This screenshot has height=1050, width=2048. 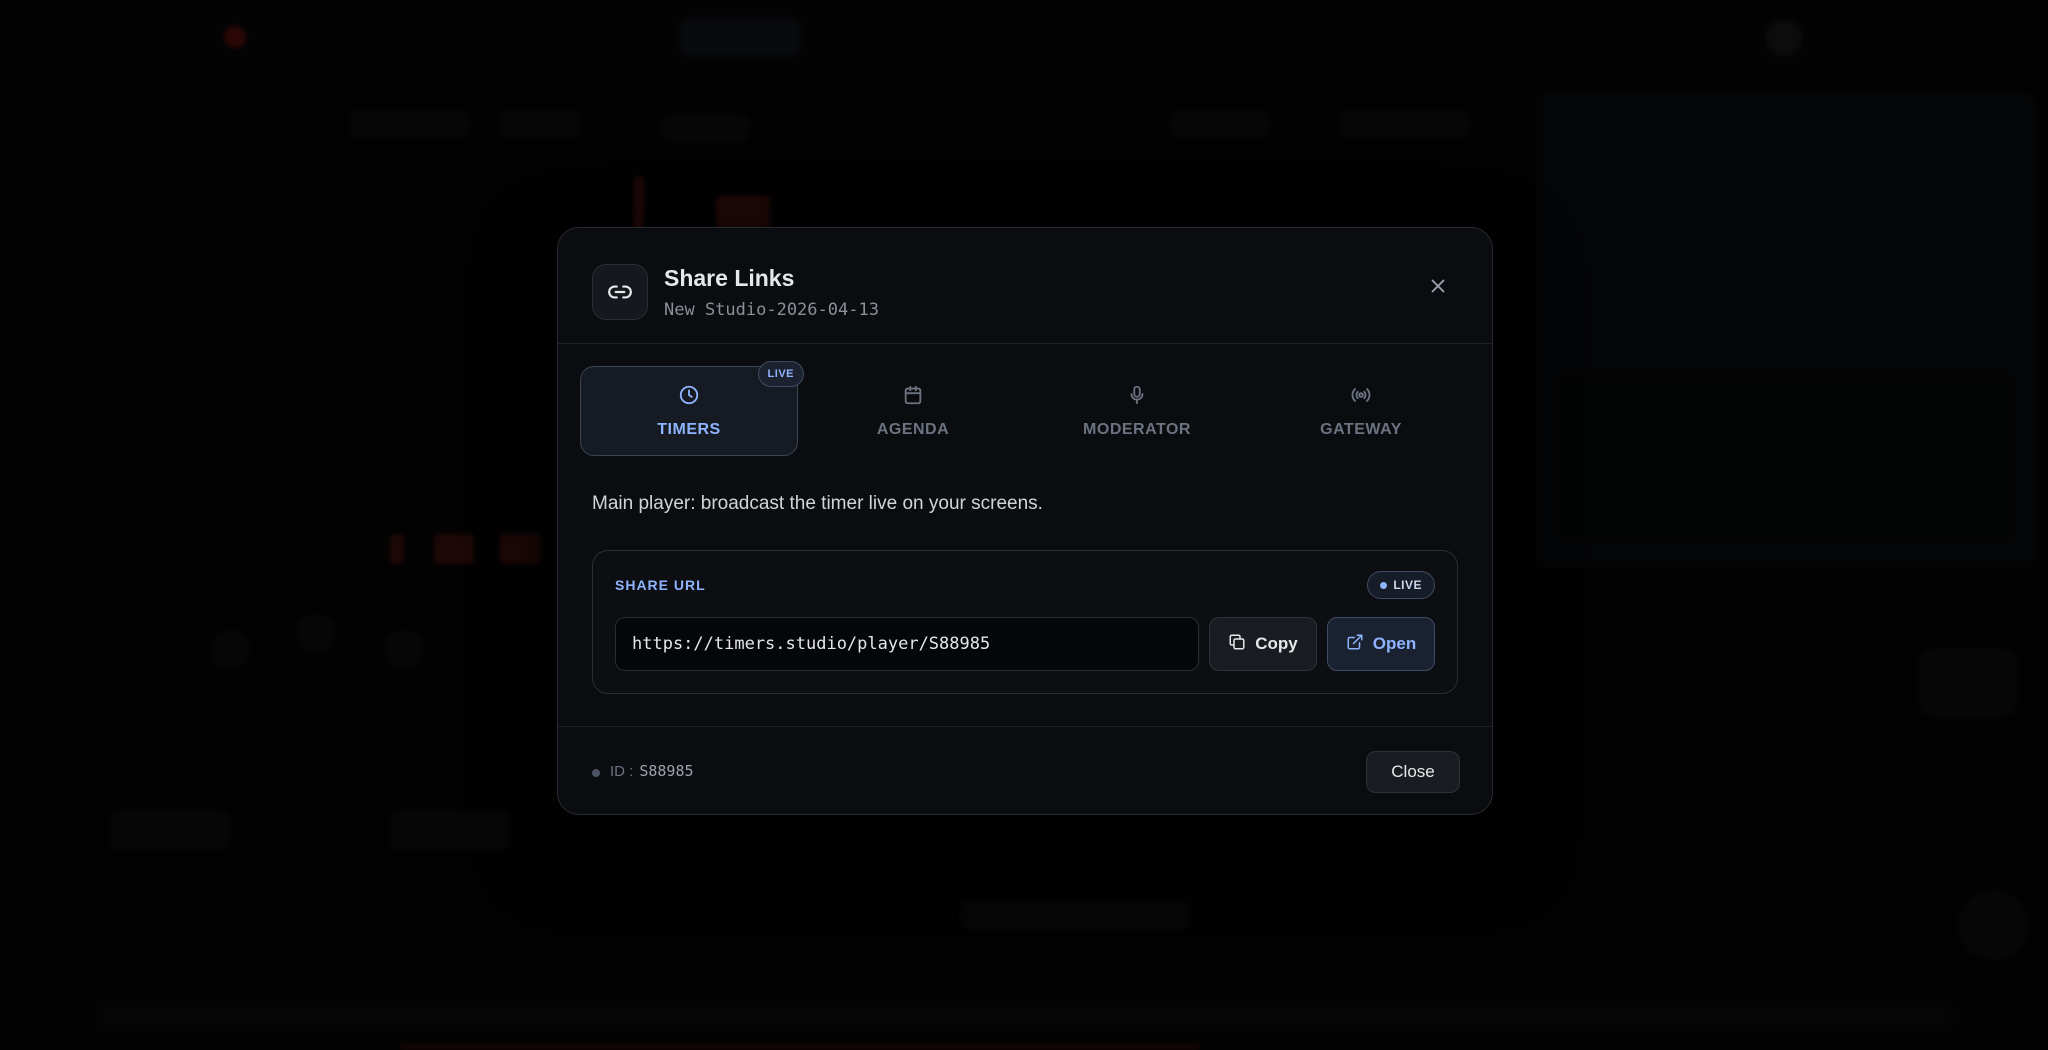 I want to click on calendar-icon, so click(x=913, y=397).